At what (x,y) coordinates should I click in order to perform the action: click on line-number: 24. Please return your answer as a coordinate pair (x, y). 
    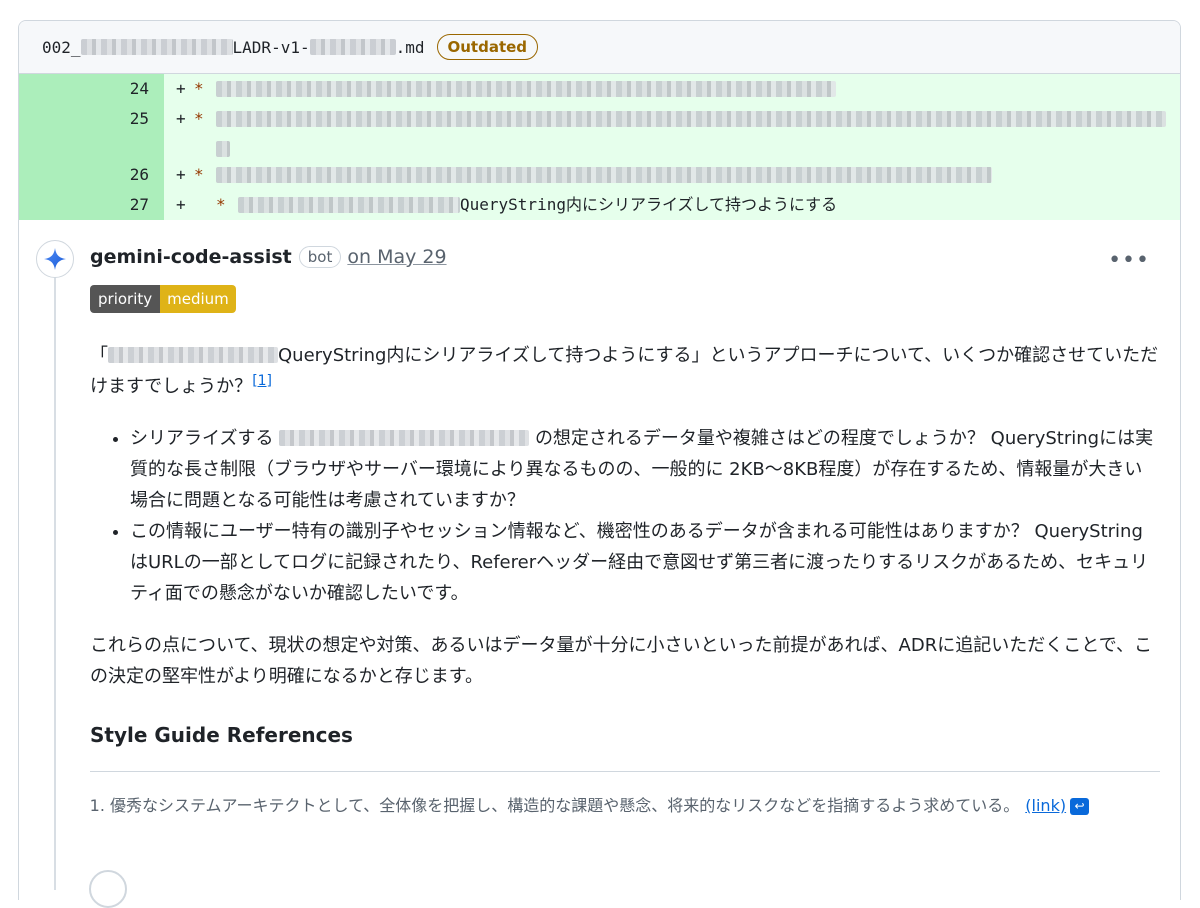
    Looking at the image, I should click on (91, 89).